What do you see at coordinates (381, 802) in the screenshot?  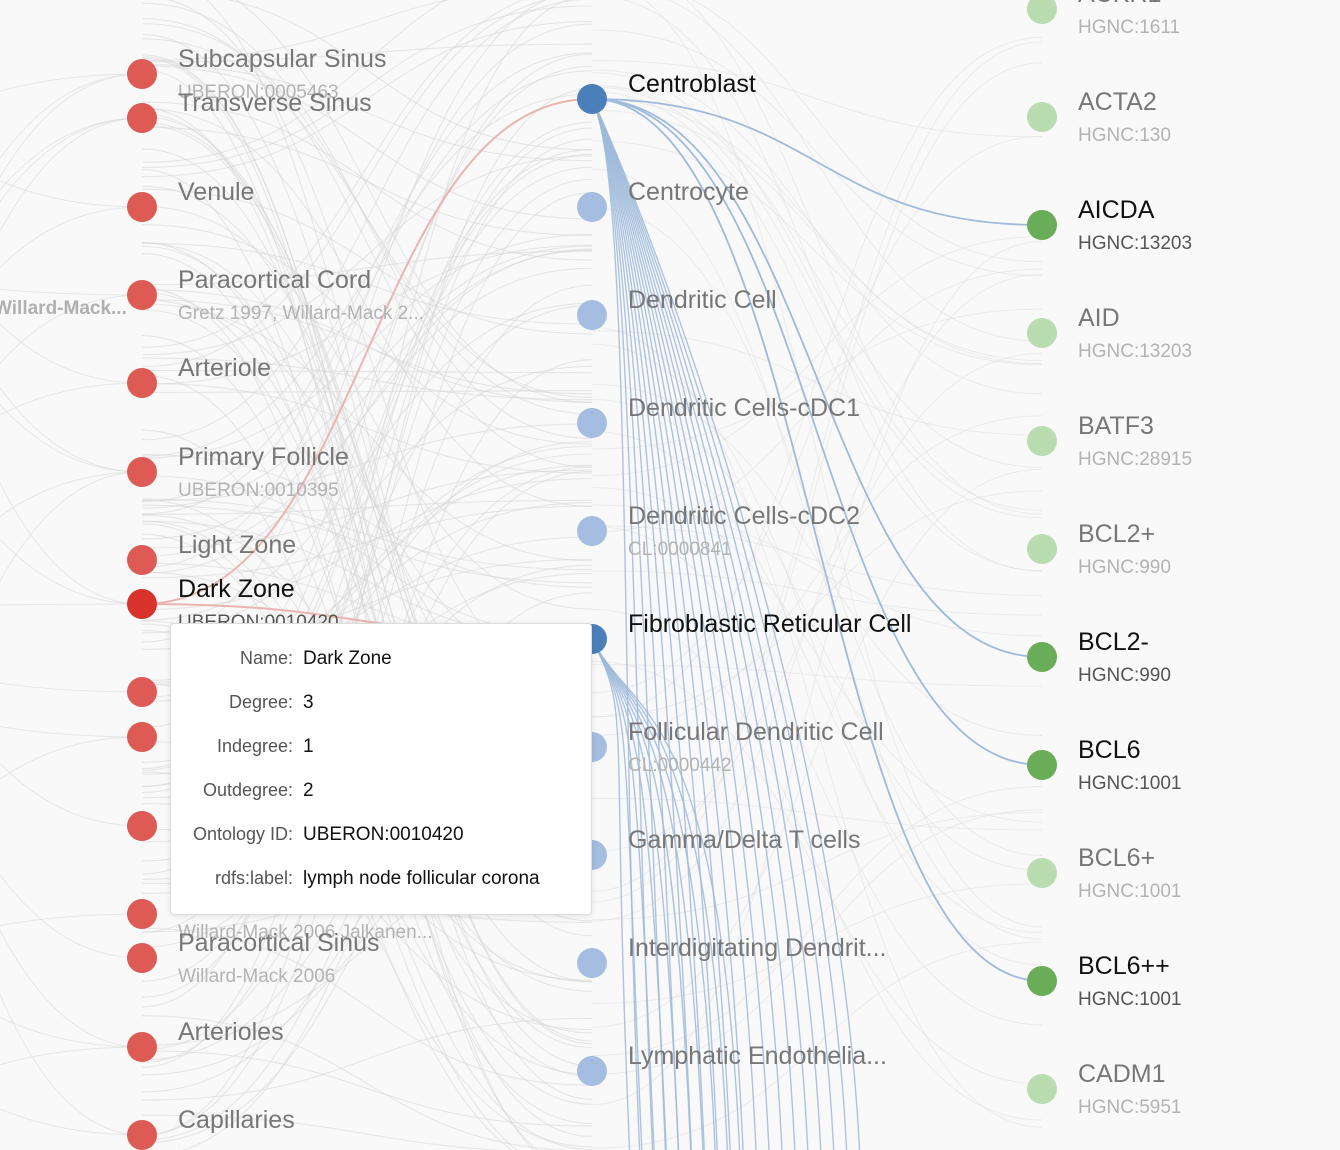 I see `tooltip-row-outdegree: Outdegree: 2` at bounding box center [381, 802].